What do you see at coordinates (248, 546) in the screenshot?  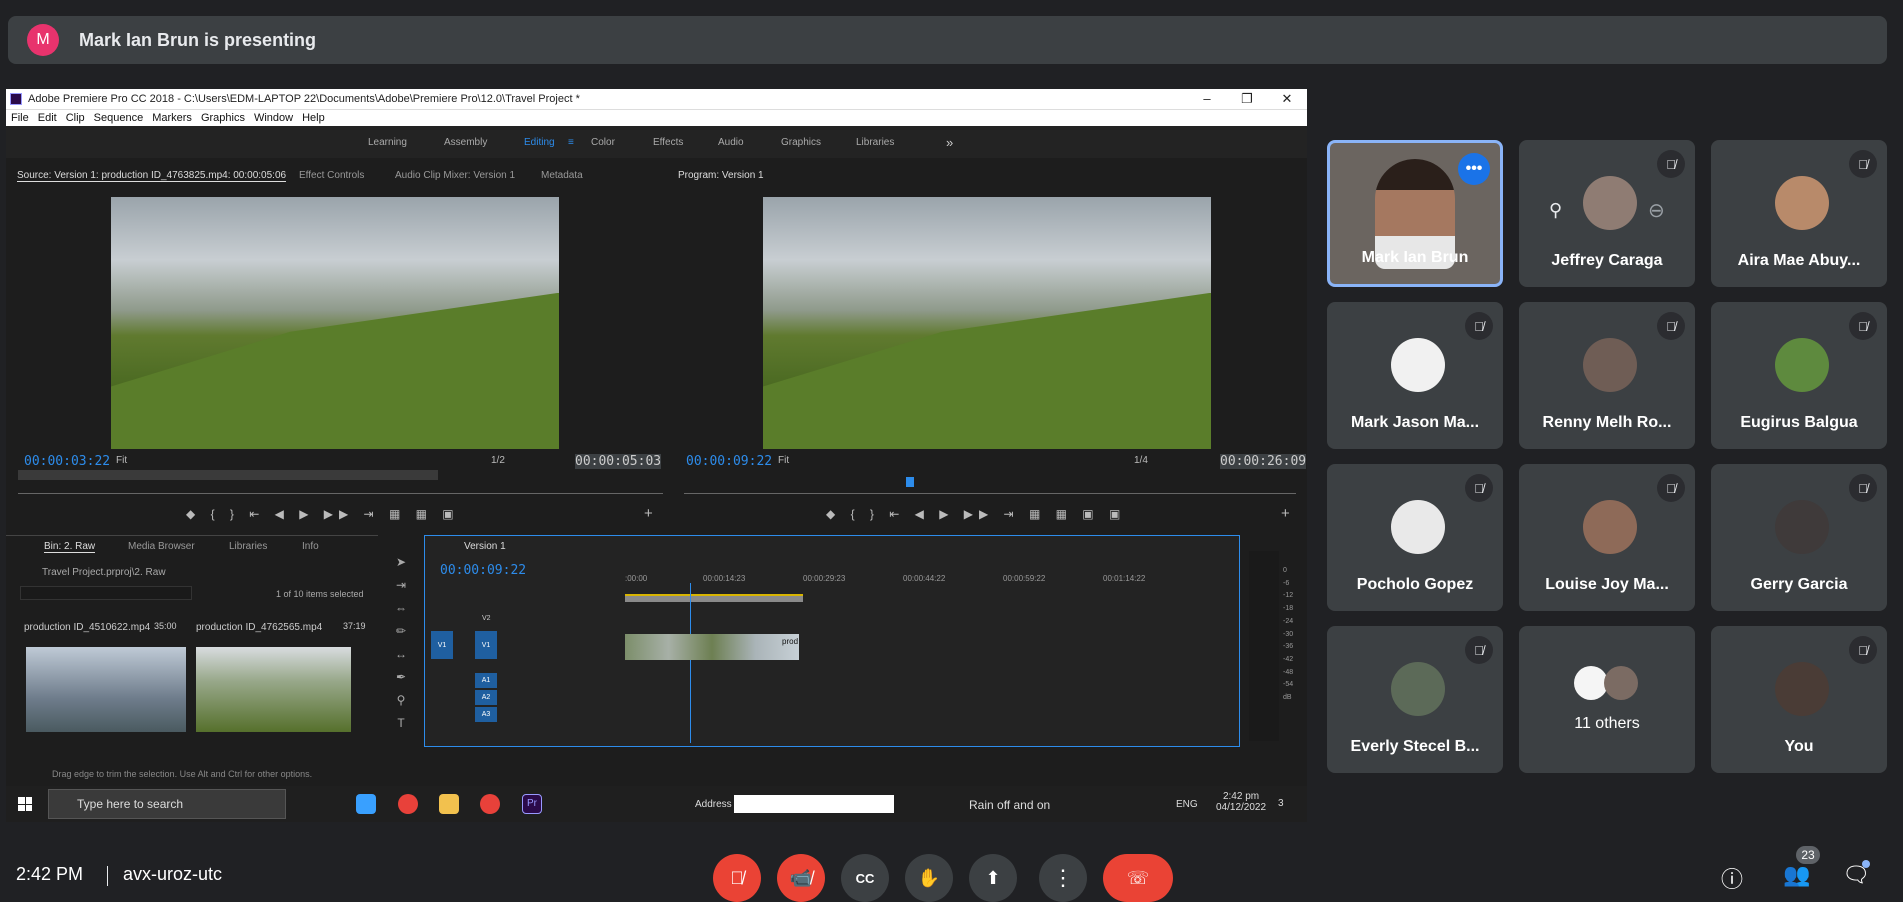 I see `tab-libraries: Libraries` at bounding box center [248, 546].